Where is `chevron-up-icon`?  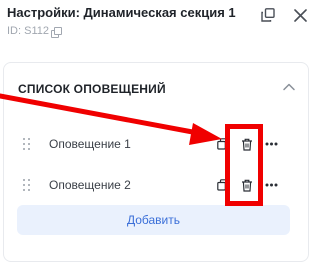
chevron-up-icon is located at coordinates (289, 87).